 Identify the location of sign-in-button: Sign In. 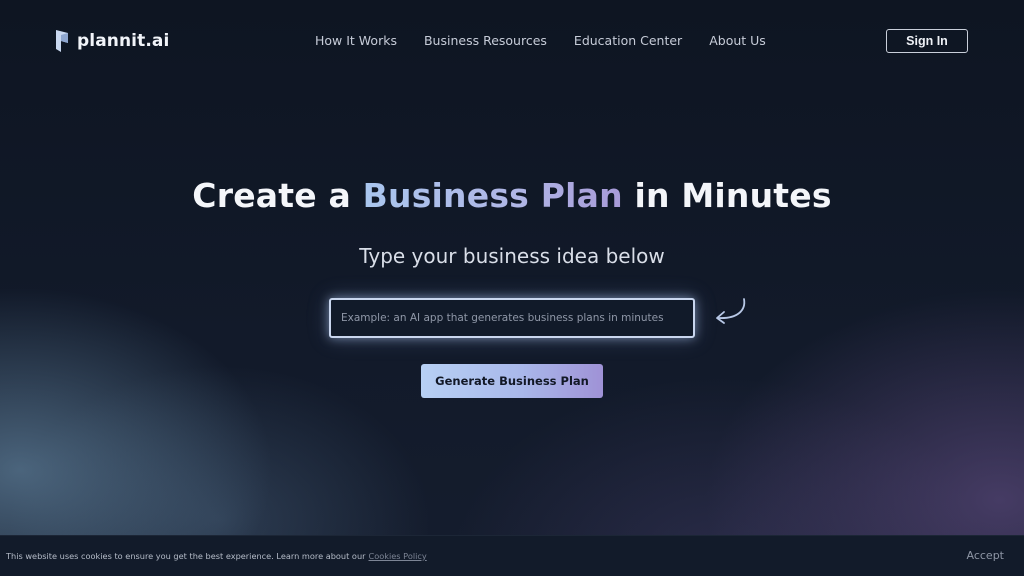
(927, 41).